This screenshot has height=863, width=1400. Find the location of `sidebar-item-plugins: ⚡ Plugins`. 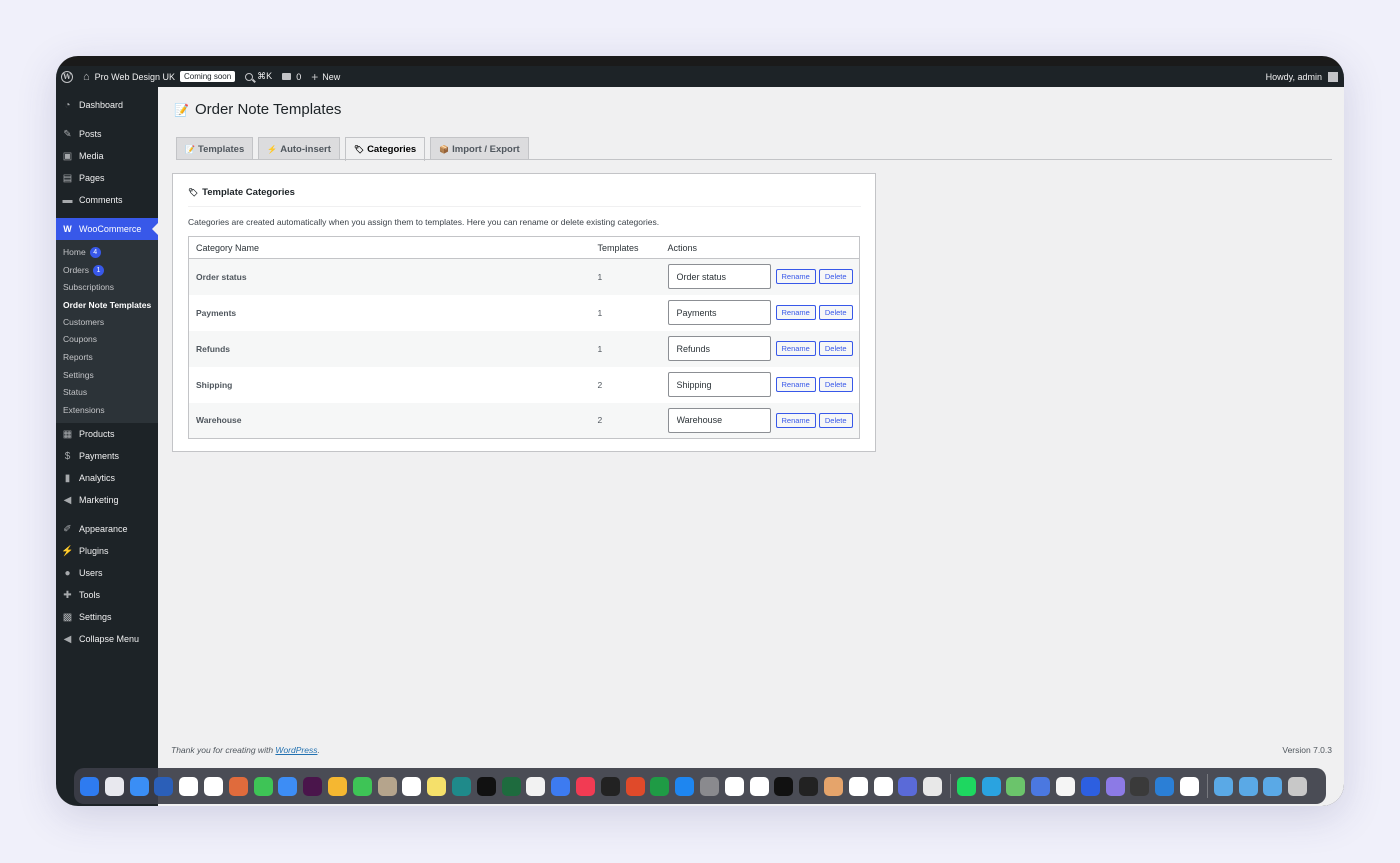

sidebar-item-plugins: ⚡ Plugins is located at coordinates (107, 551).